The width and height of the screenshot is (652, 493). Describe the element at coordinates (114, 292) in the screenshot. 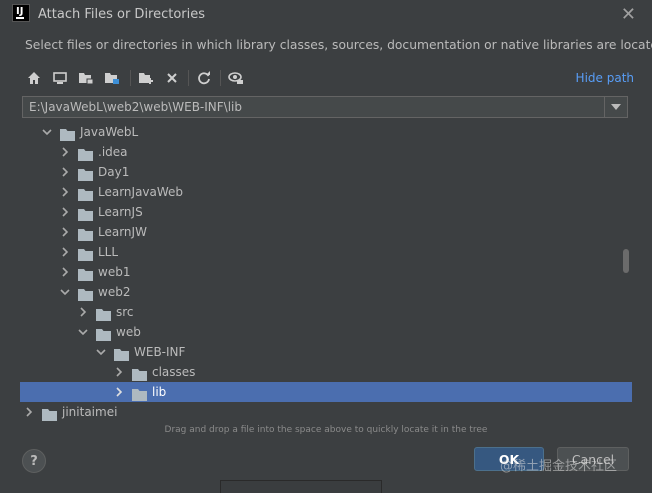

I see `tree-item-label: web2` at that location.